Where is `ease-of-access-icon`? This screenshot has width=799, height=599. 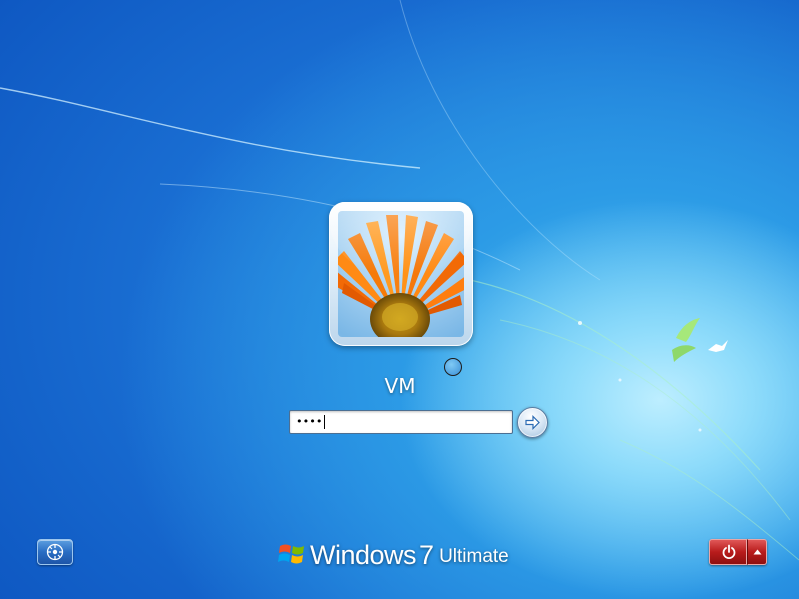 ease-of-access-icon is located at coordinates (55, 552).